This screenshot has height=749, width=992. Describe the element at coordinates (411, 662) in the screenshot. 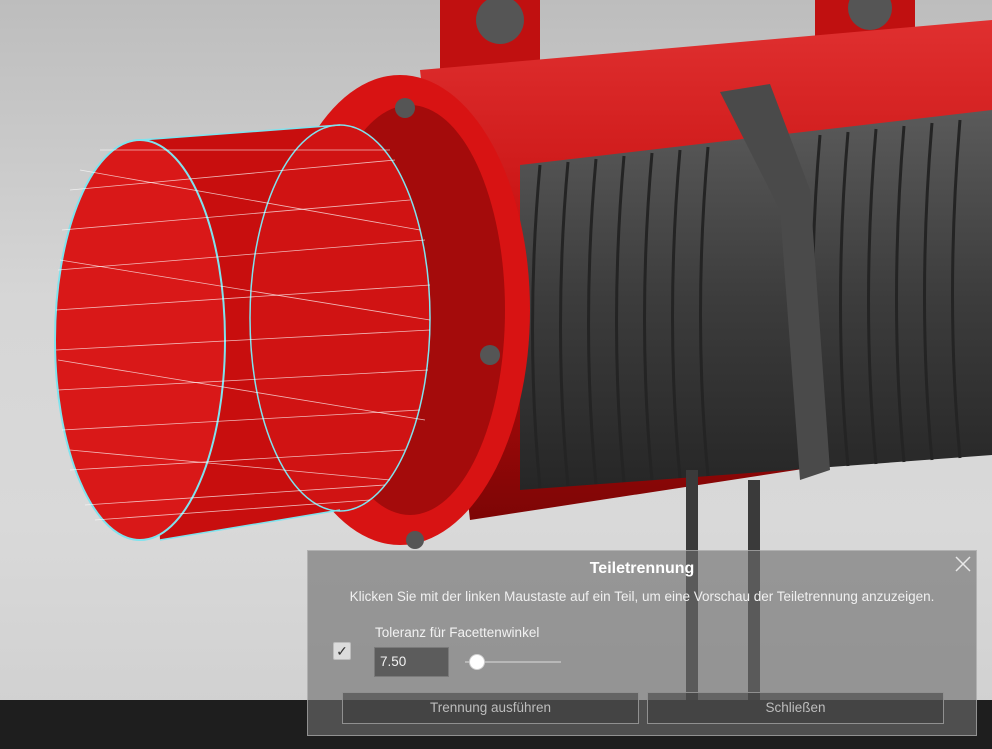

I see `facet-tolerance-input: 7.50` at that location.